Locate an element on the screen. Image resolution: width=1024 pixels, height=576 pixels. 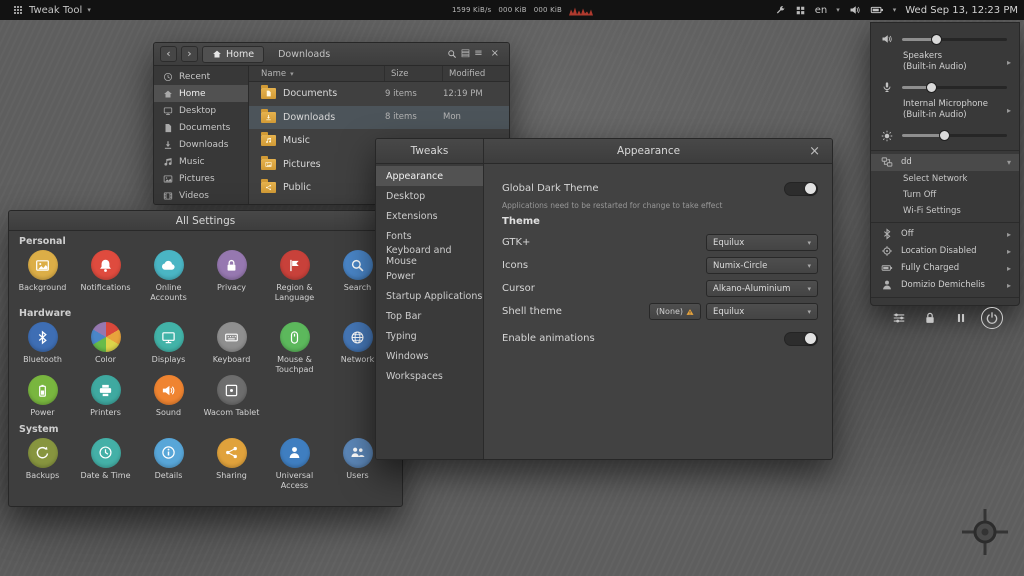
settings-tile-details: Details is located at coordinates (168, 463).